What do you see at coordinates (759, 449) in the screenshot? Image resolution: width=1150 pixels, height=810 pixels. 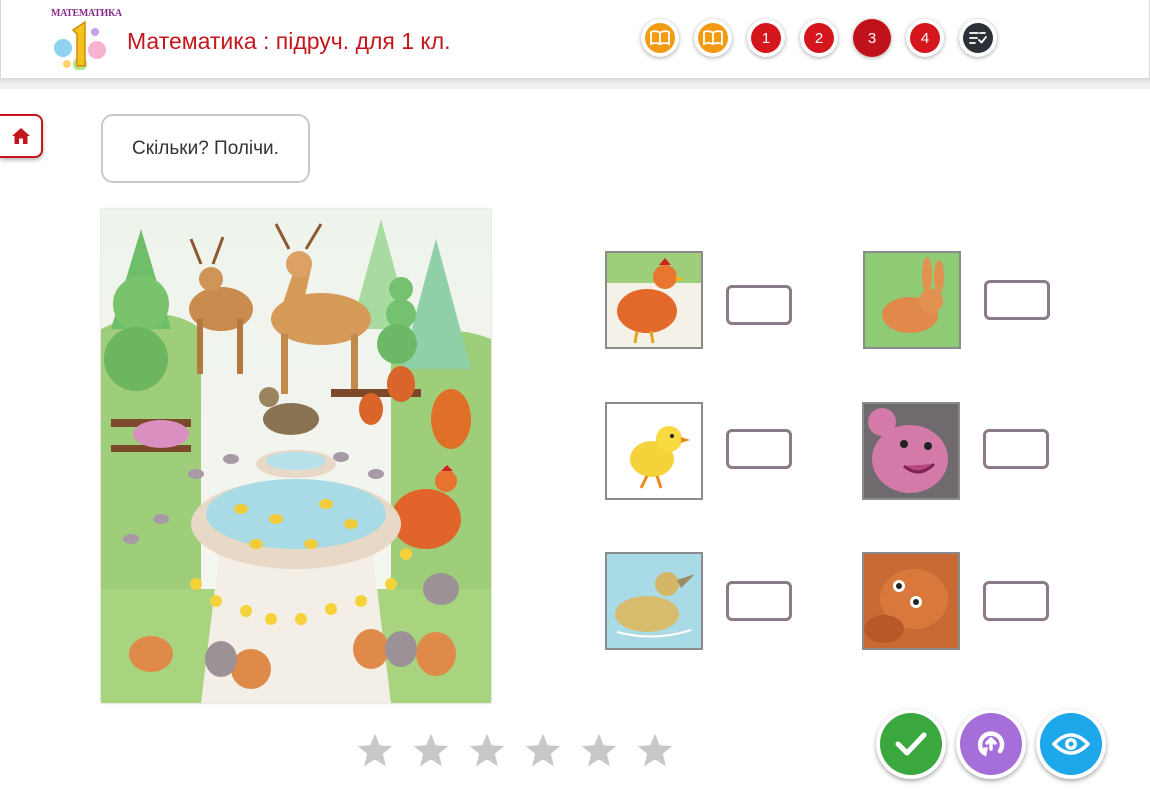 I see `chick-count-input` at bounding box center [759, 449].